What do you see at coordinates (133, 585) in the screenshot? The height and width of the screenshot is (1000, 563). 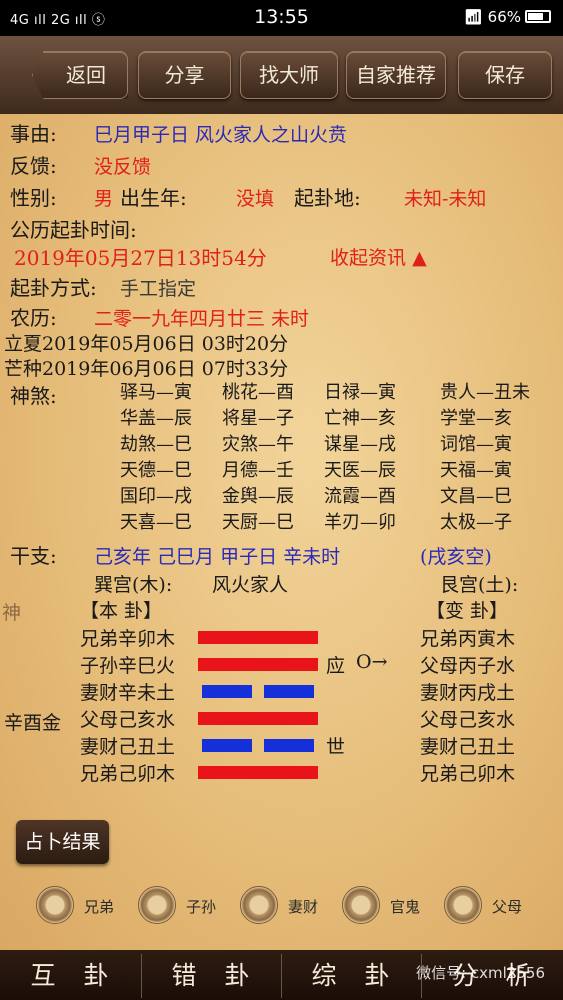 I see `palace-left: 巽宫(木):` at bounding box center [133, 585].